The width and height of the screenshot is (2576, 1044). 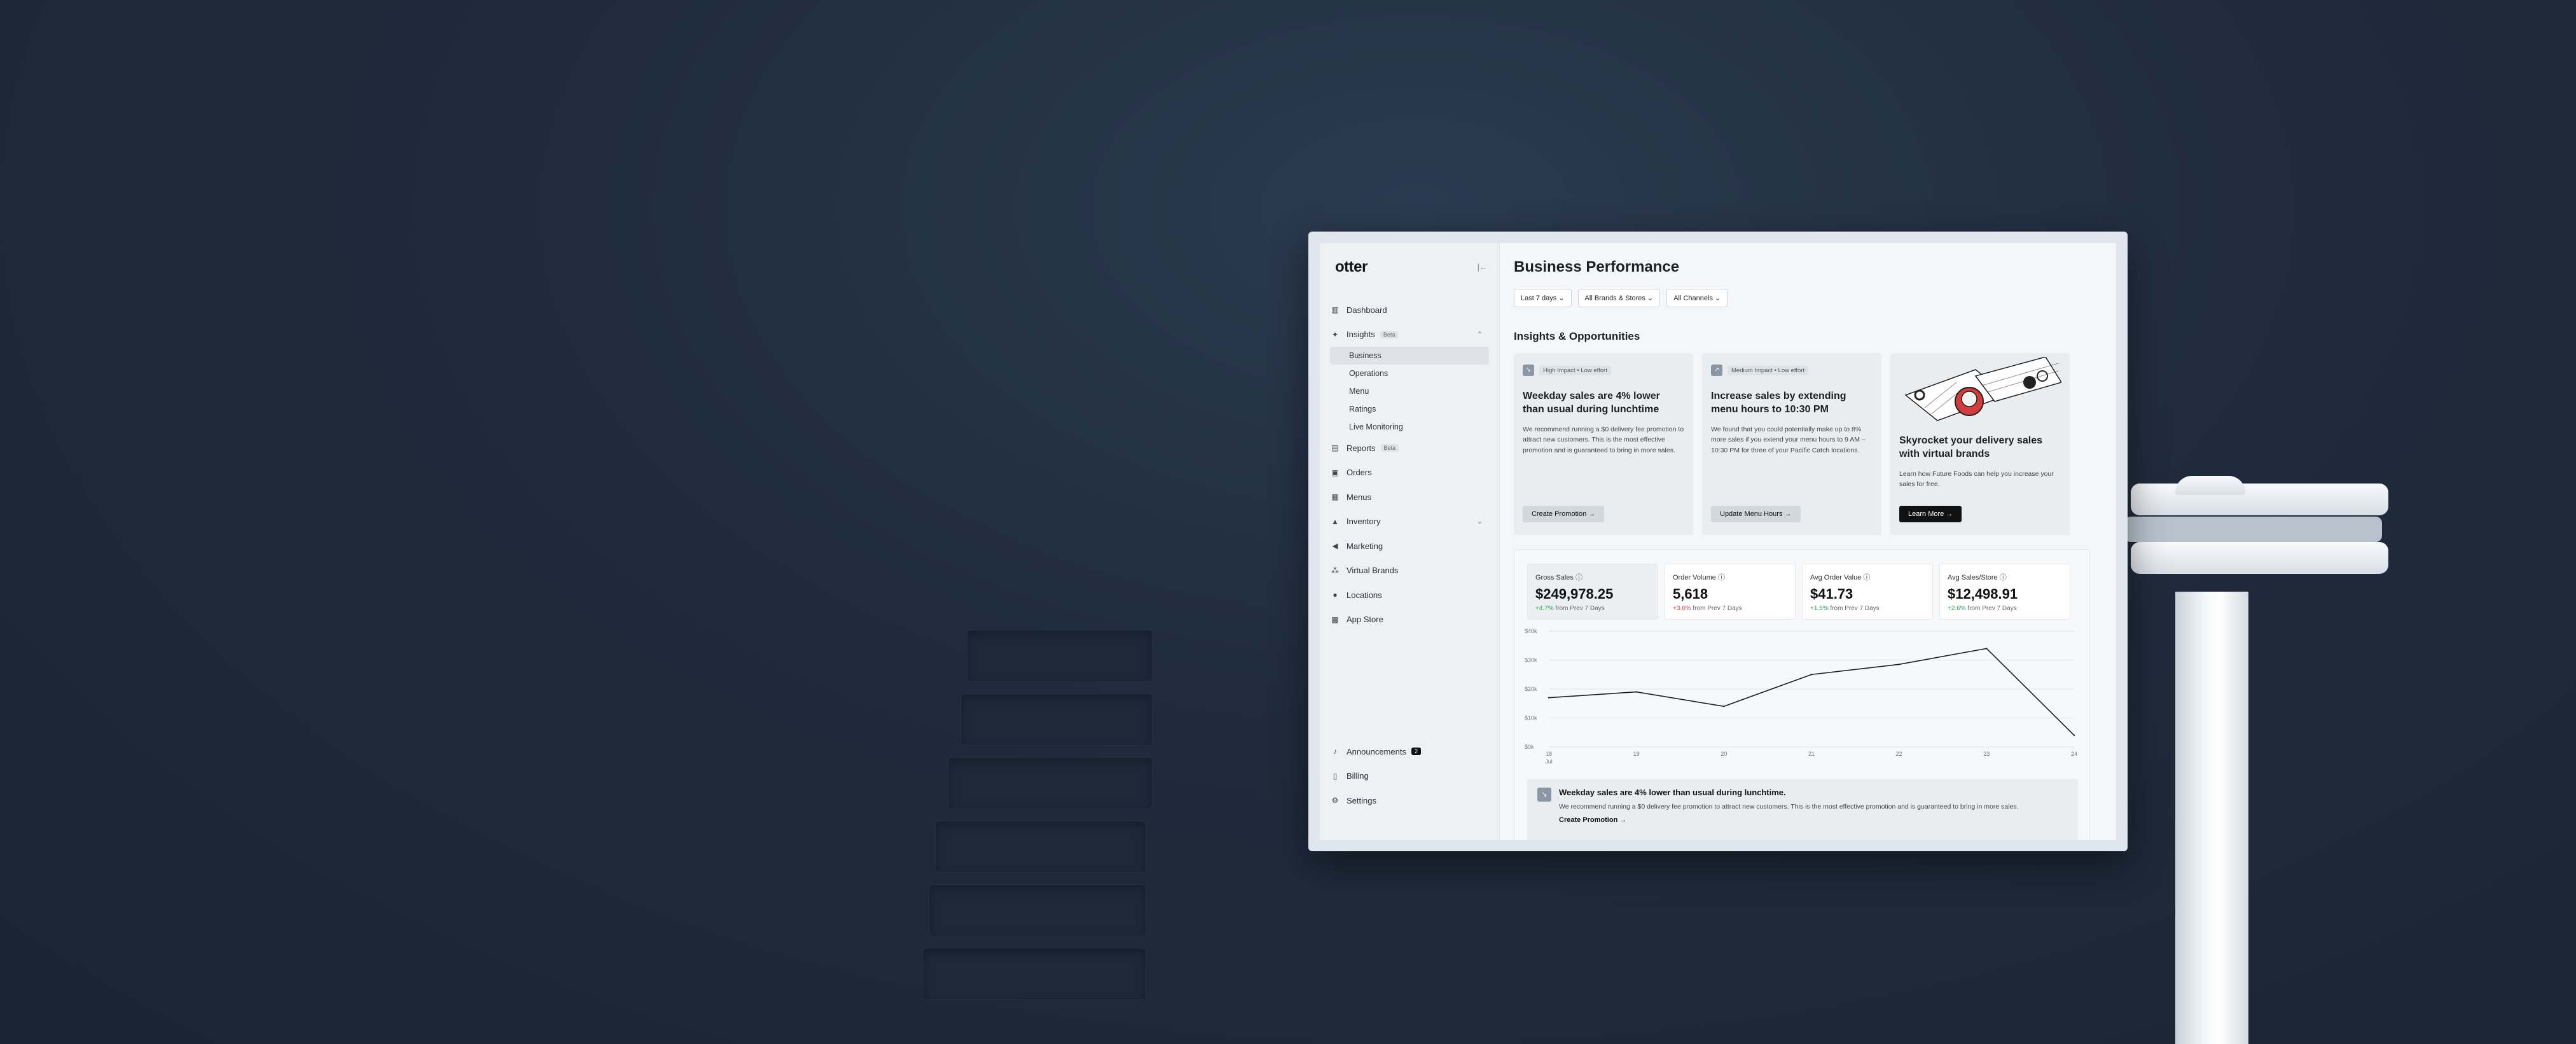 I want to click on sidebar-item-billing: ▯ Billing, so click(x=1409, y=777).